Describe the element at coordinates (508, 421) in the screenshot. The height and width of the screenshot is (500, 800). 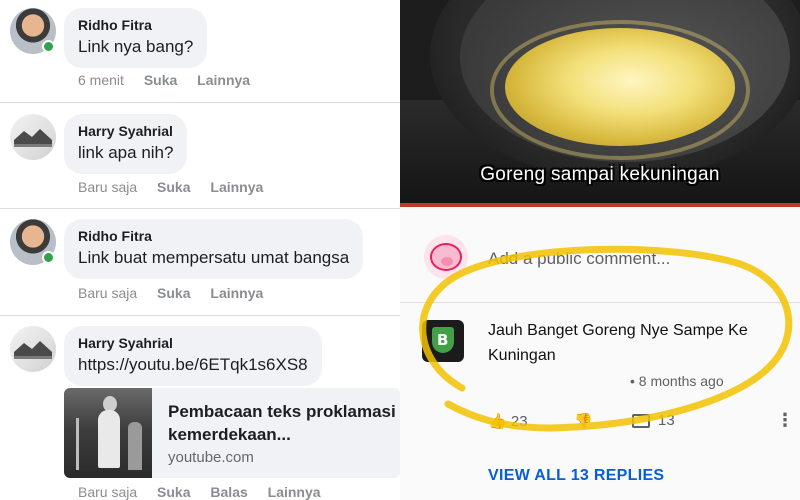
I see `like-button: 👍 23` at that location.